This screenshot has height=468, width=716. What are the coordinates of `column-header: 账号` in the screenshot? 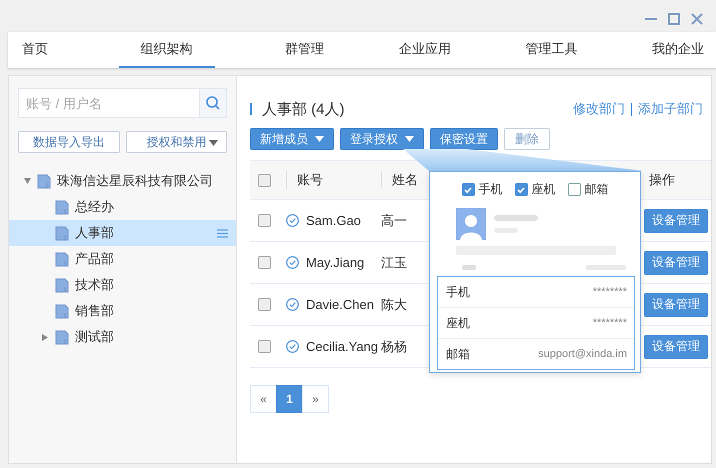 It's located at (304, 180).